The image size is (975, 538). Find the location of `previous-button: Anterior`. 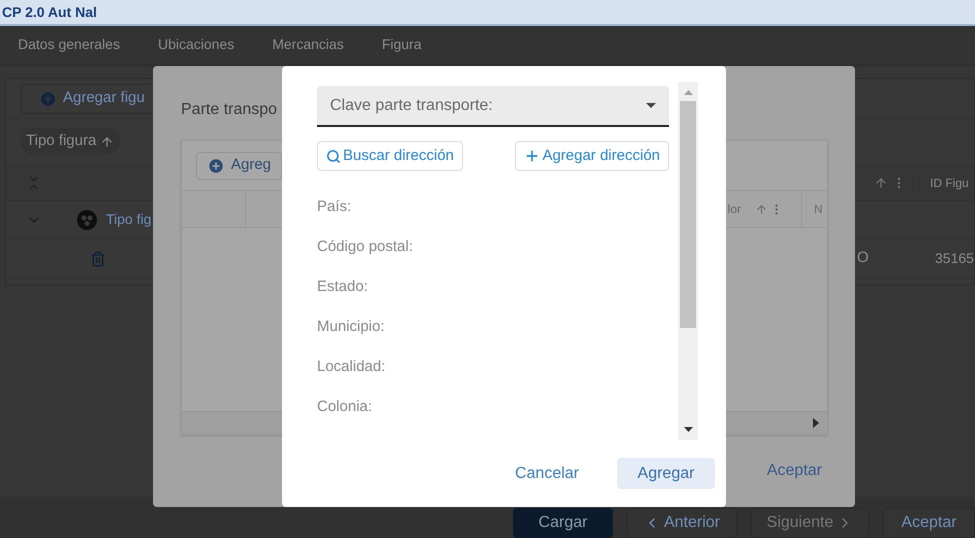

previous-button: Anterior is located at coordinates (682, 523).